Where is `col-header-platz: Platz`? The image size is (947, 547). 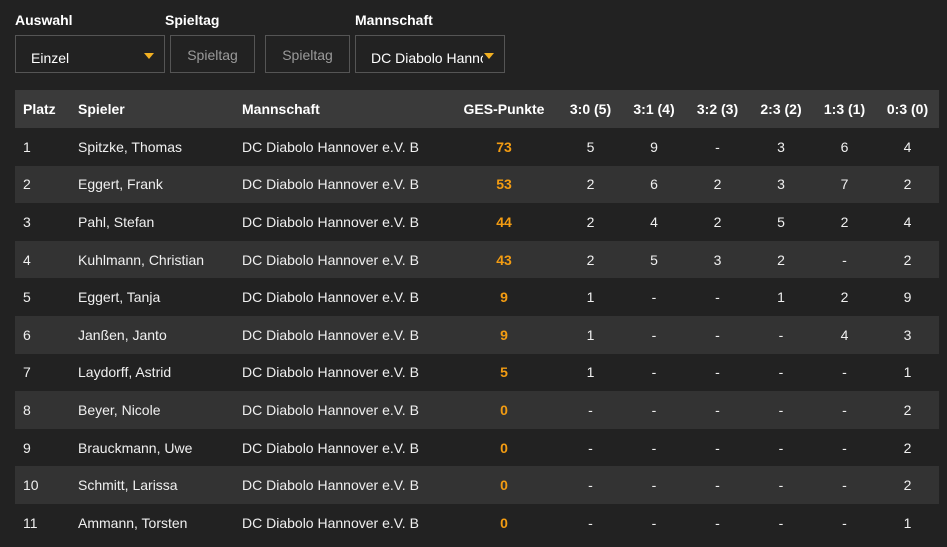
col-header-platz: Platz is located at coordinates (42, 109).